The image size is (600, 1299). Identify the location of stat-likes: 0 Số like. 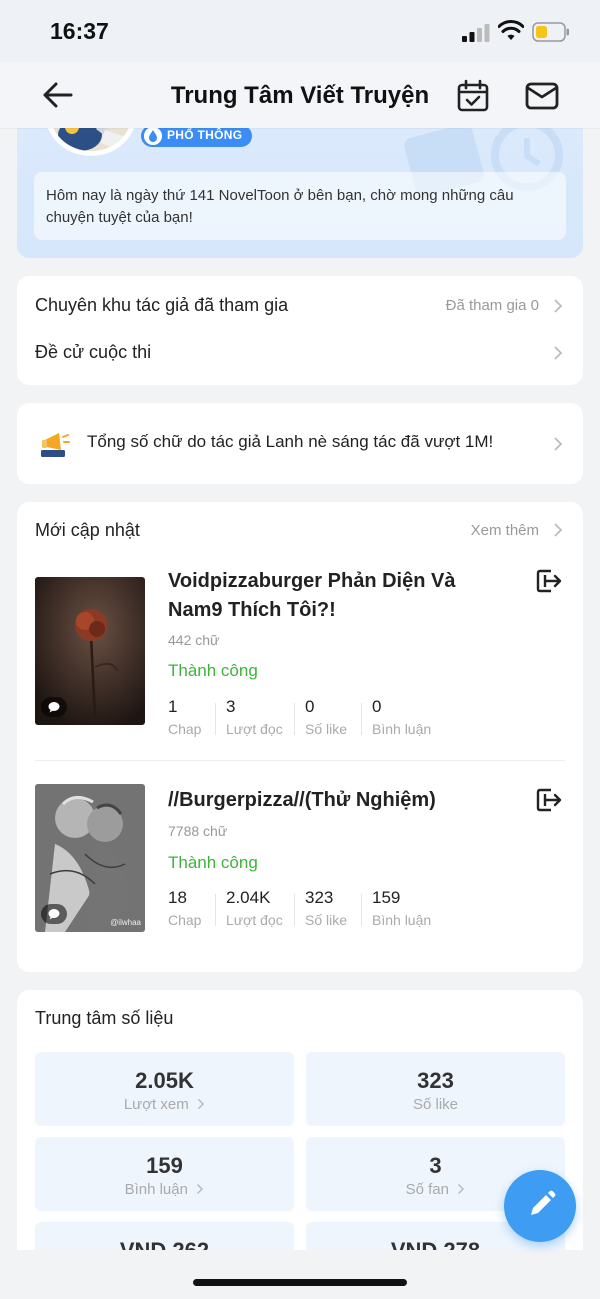
(326, 719).